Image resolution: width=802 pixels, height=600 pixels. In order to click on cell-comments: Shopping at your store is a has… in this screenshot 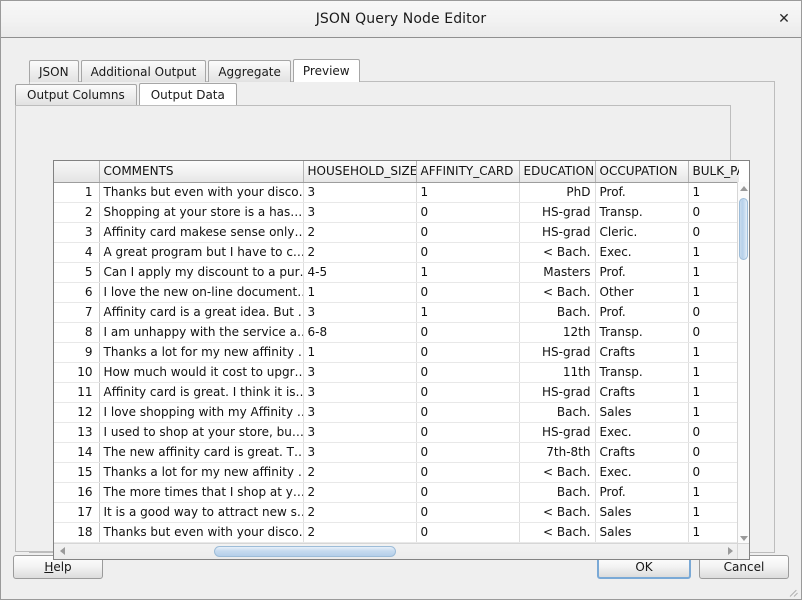, I will do `click(201, 212)`.